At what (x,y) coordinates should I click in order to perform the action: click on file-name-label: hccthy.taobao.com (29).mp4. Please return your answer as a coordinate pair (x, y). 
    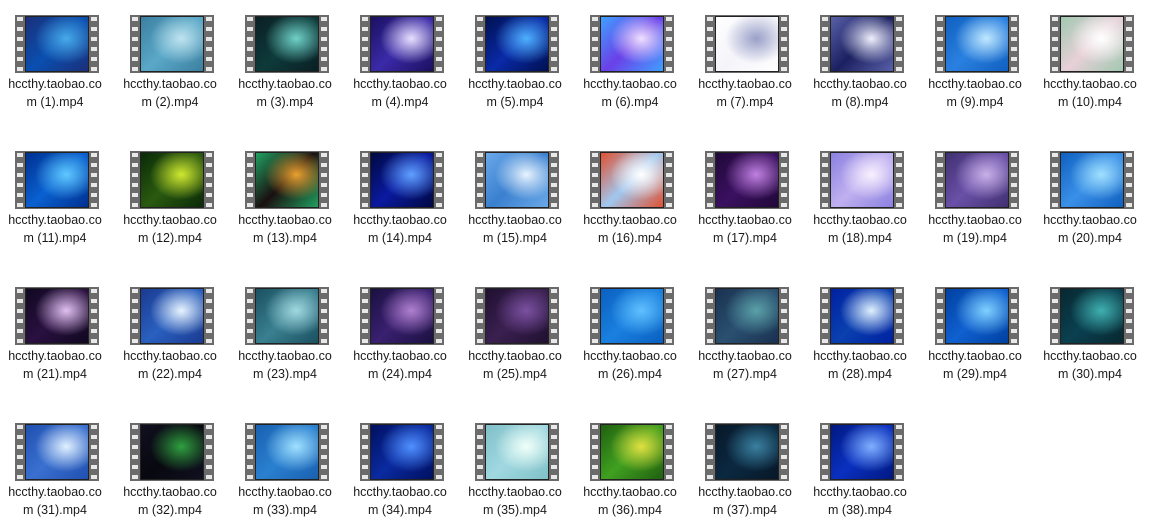
    Looking at the image, I should click on (975, 365).